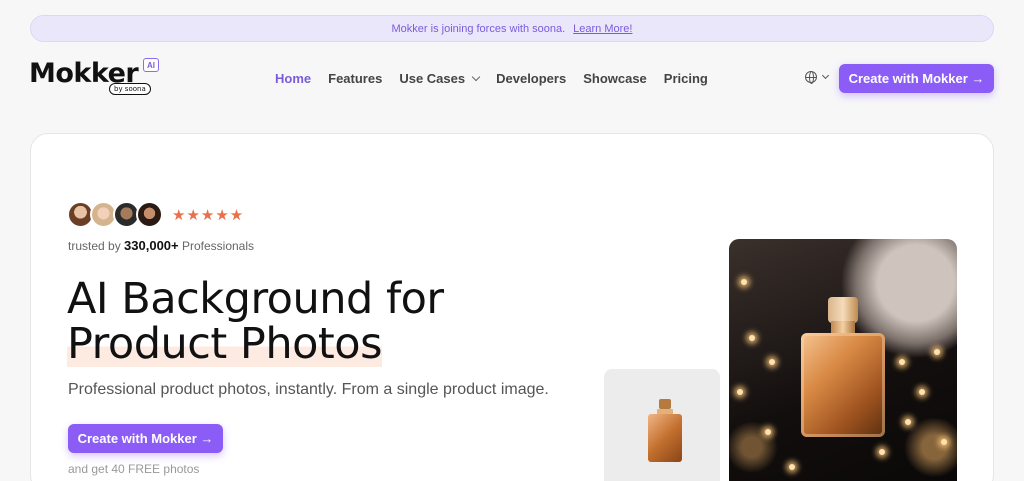  I want to click on hero-headline: AI Background for Product Photos, so click(255, 322).